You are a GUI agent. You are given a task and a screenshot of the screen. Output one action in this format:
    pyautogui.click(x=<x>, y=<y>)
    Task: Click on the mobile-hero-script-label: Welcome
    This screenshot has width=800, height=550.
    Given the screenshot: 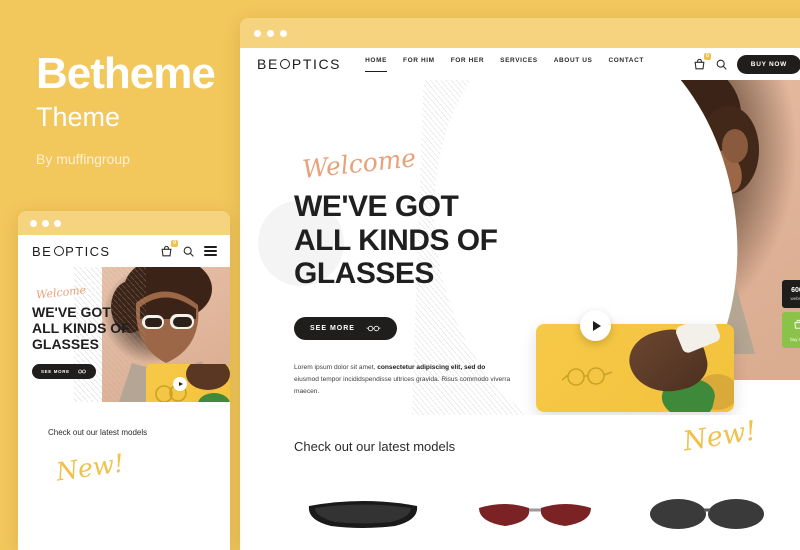 What is the action you would take?
    pyautogui.click(x=61, y=292)
    